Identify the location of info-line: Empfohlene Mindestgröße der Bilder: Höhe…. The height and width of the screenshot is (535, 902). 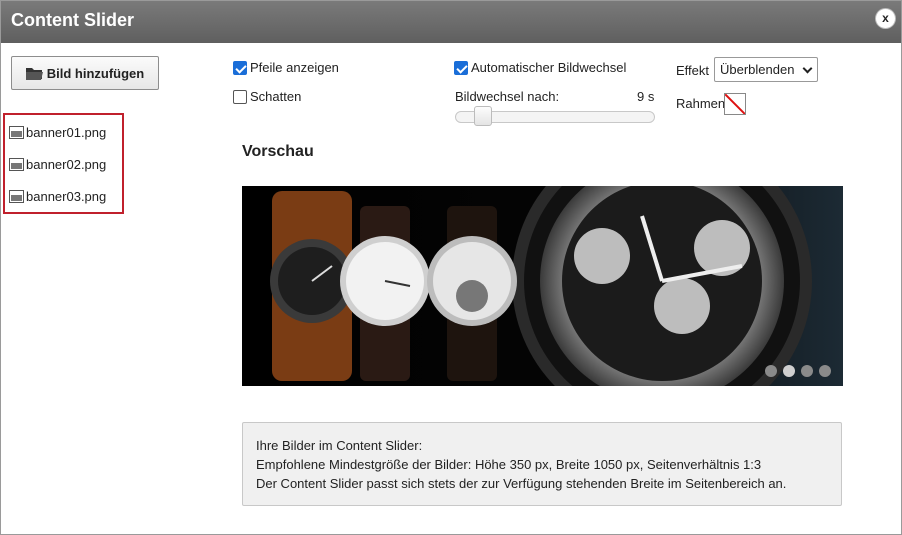
(509, 464).